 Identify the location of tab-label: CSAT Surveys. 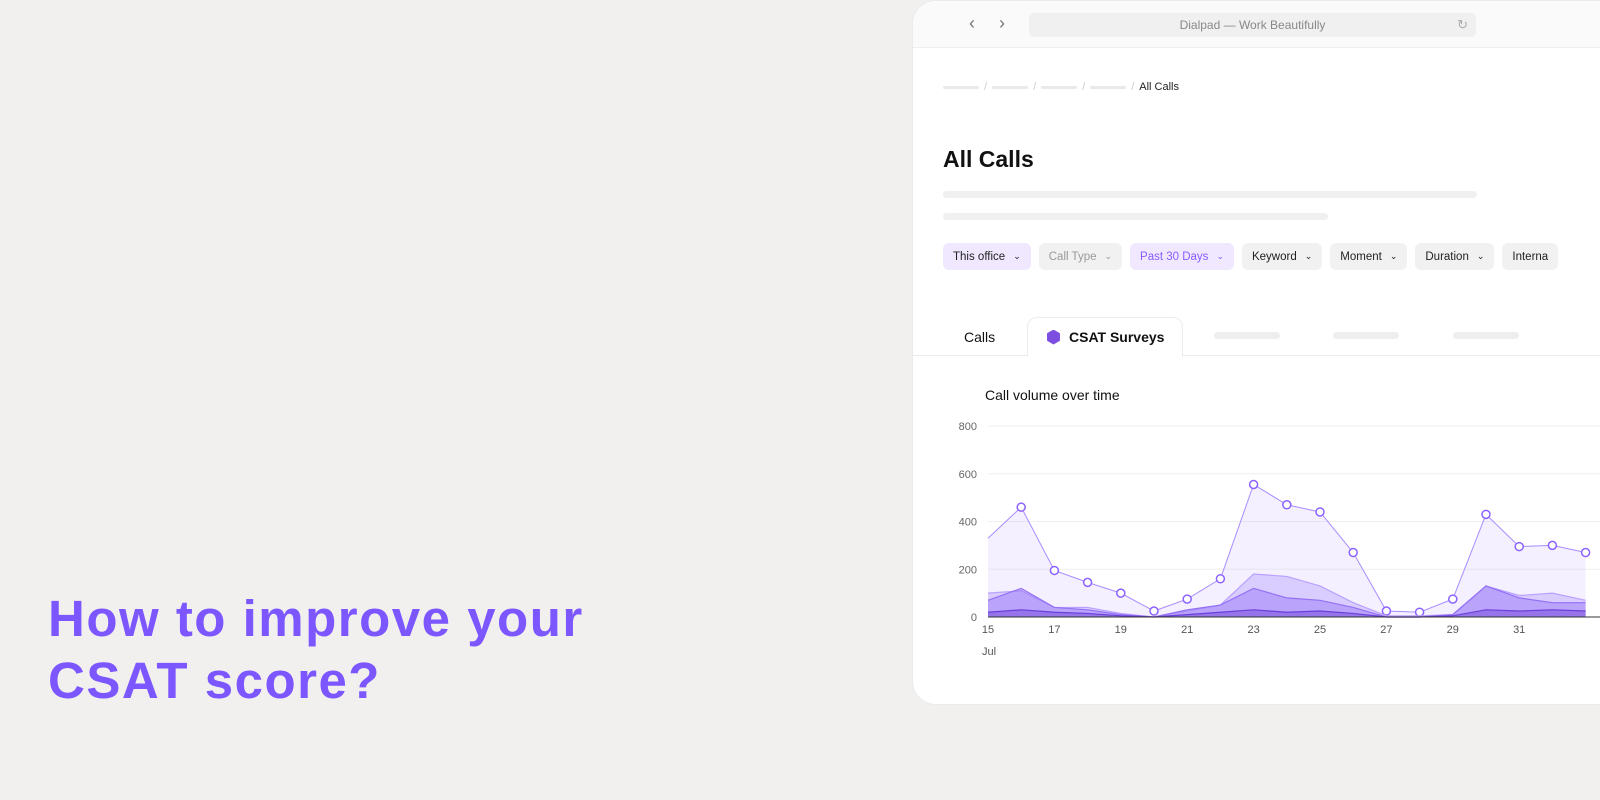
(1117, 337).